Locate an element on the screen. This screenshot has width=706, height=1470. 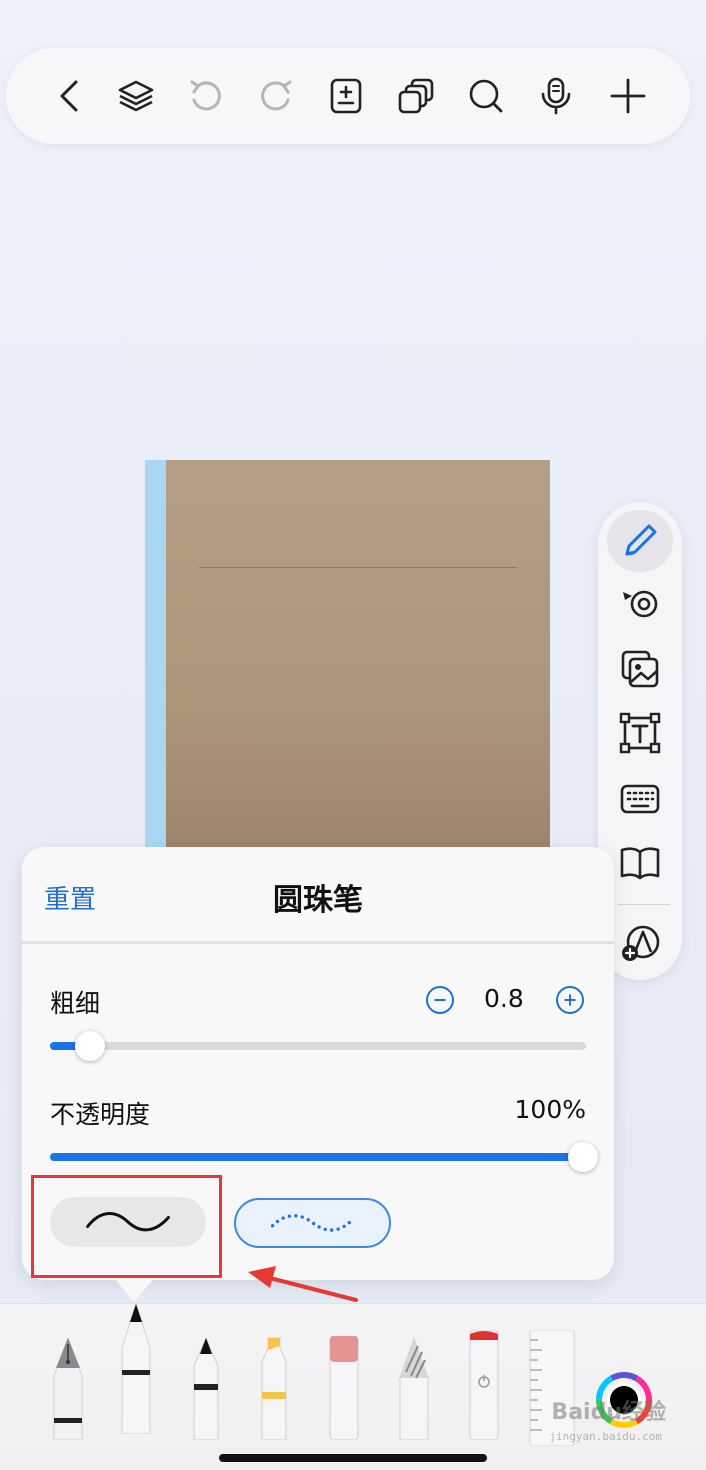
watermark-url: jingyan.baidu.com is located at coordinates (605, 1436).